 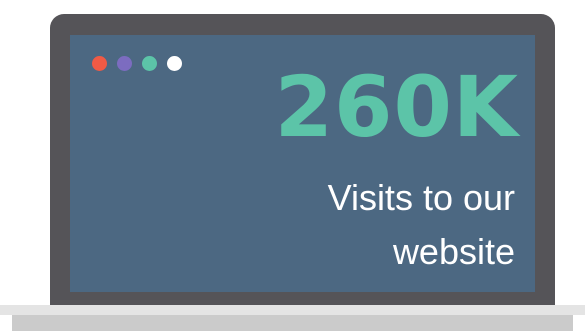 What do you see at coordinates (124, 63) in the screenshot?
I see `purple-dot-icon` at bounding box center [124, 63].